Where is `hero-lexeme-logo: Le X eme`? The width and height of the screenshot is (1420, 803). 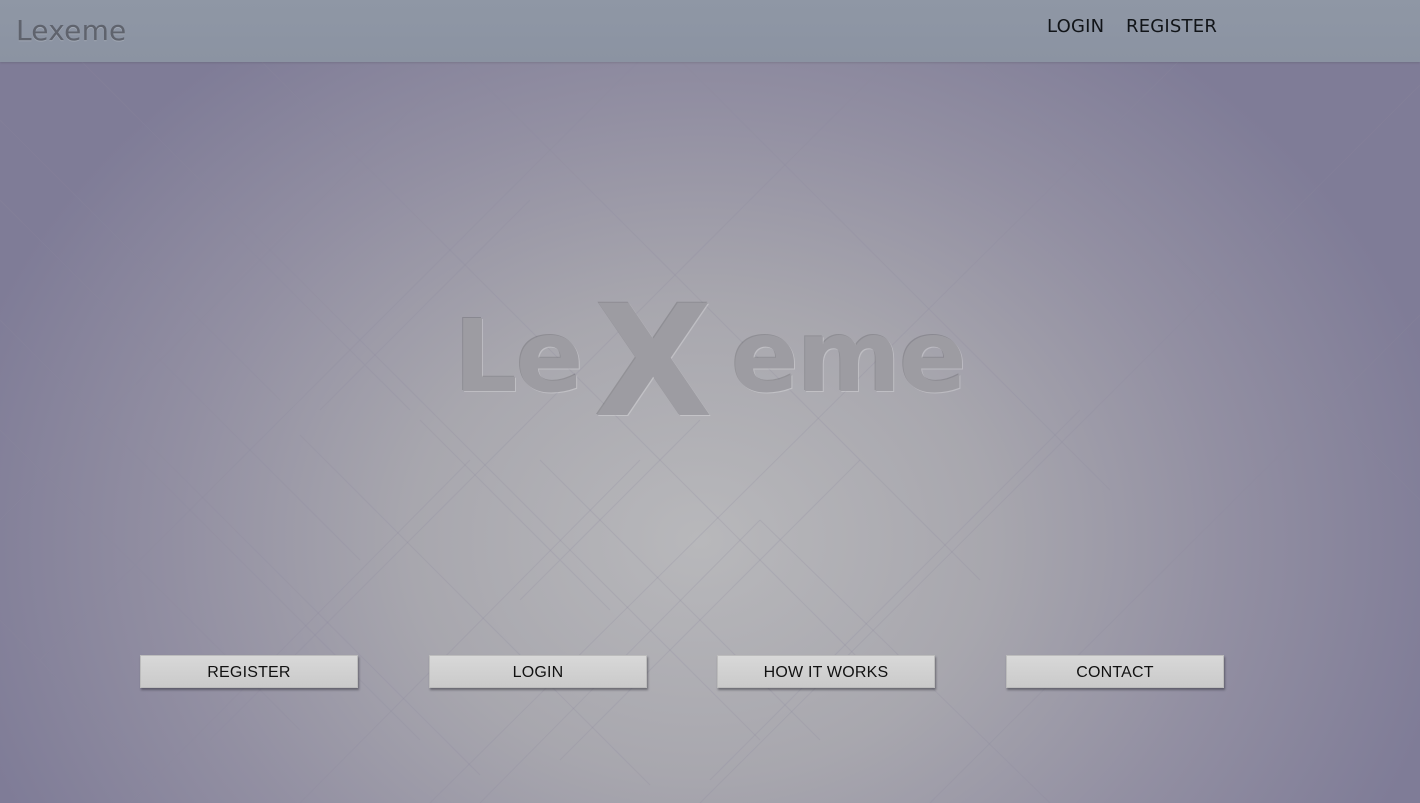 hero-lexeme-logo: Le X eme is located at coordinates (727, 362).